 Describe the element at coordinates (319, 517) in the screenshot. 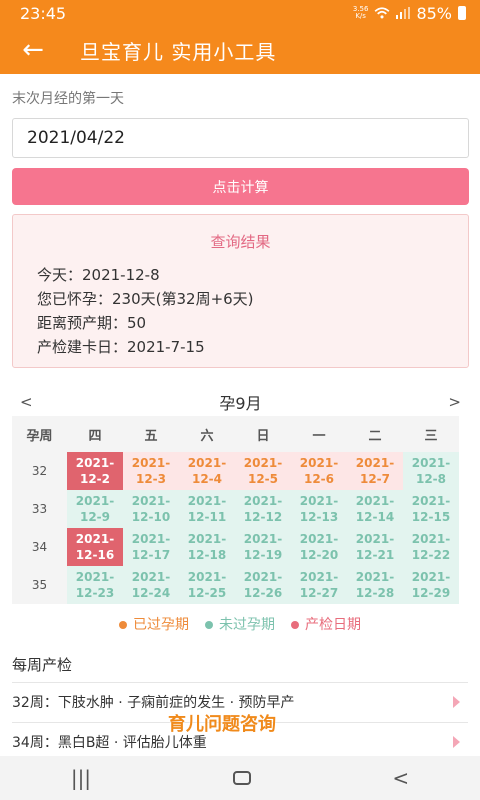

I see `day-date: 12-13` at that location.